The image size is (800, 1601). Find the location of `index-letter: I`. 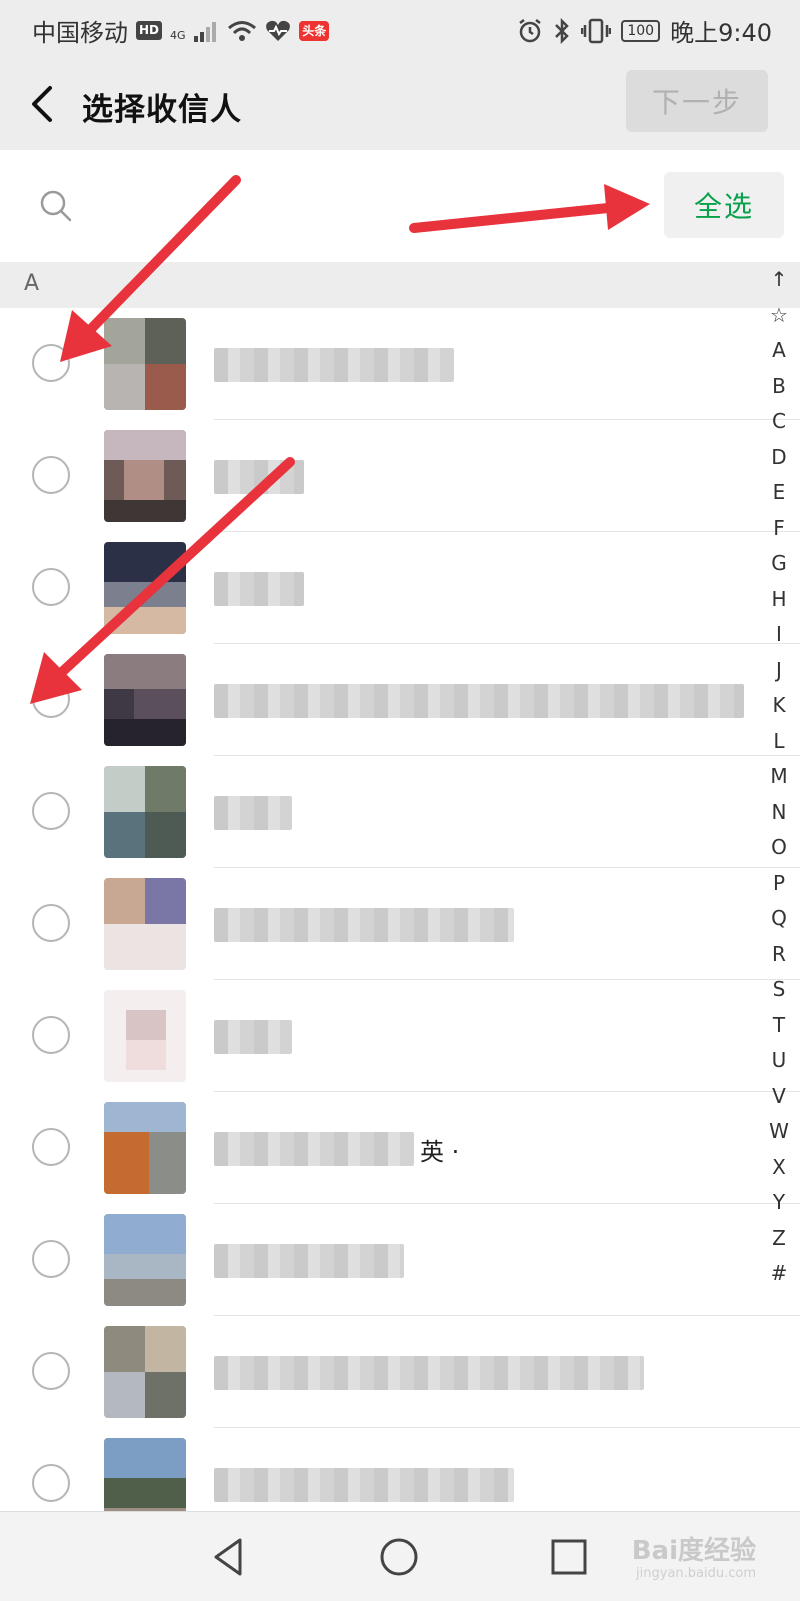

index-letter: I is located at coordinates (779, 635).